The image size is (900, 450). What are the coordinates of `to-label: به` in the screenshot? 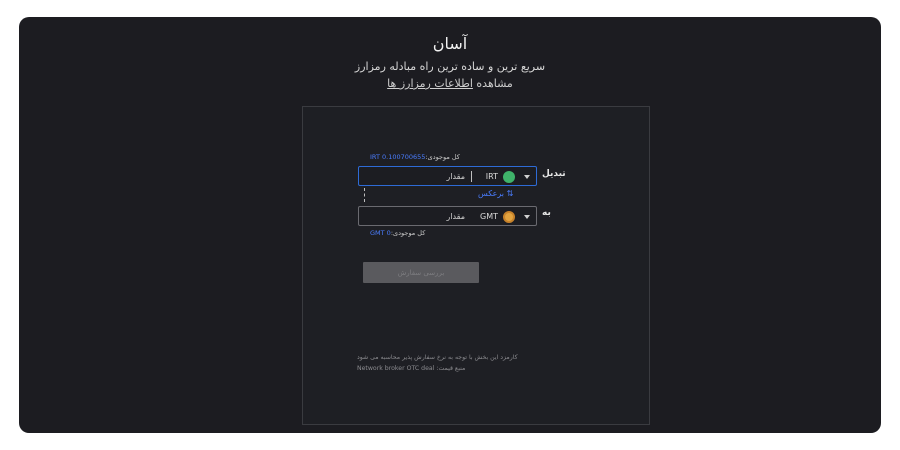 It's located at (546, 213).